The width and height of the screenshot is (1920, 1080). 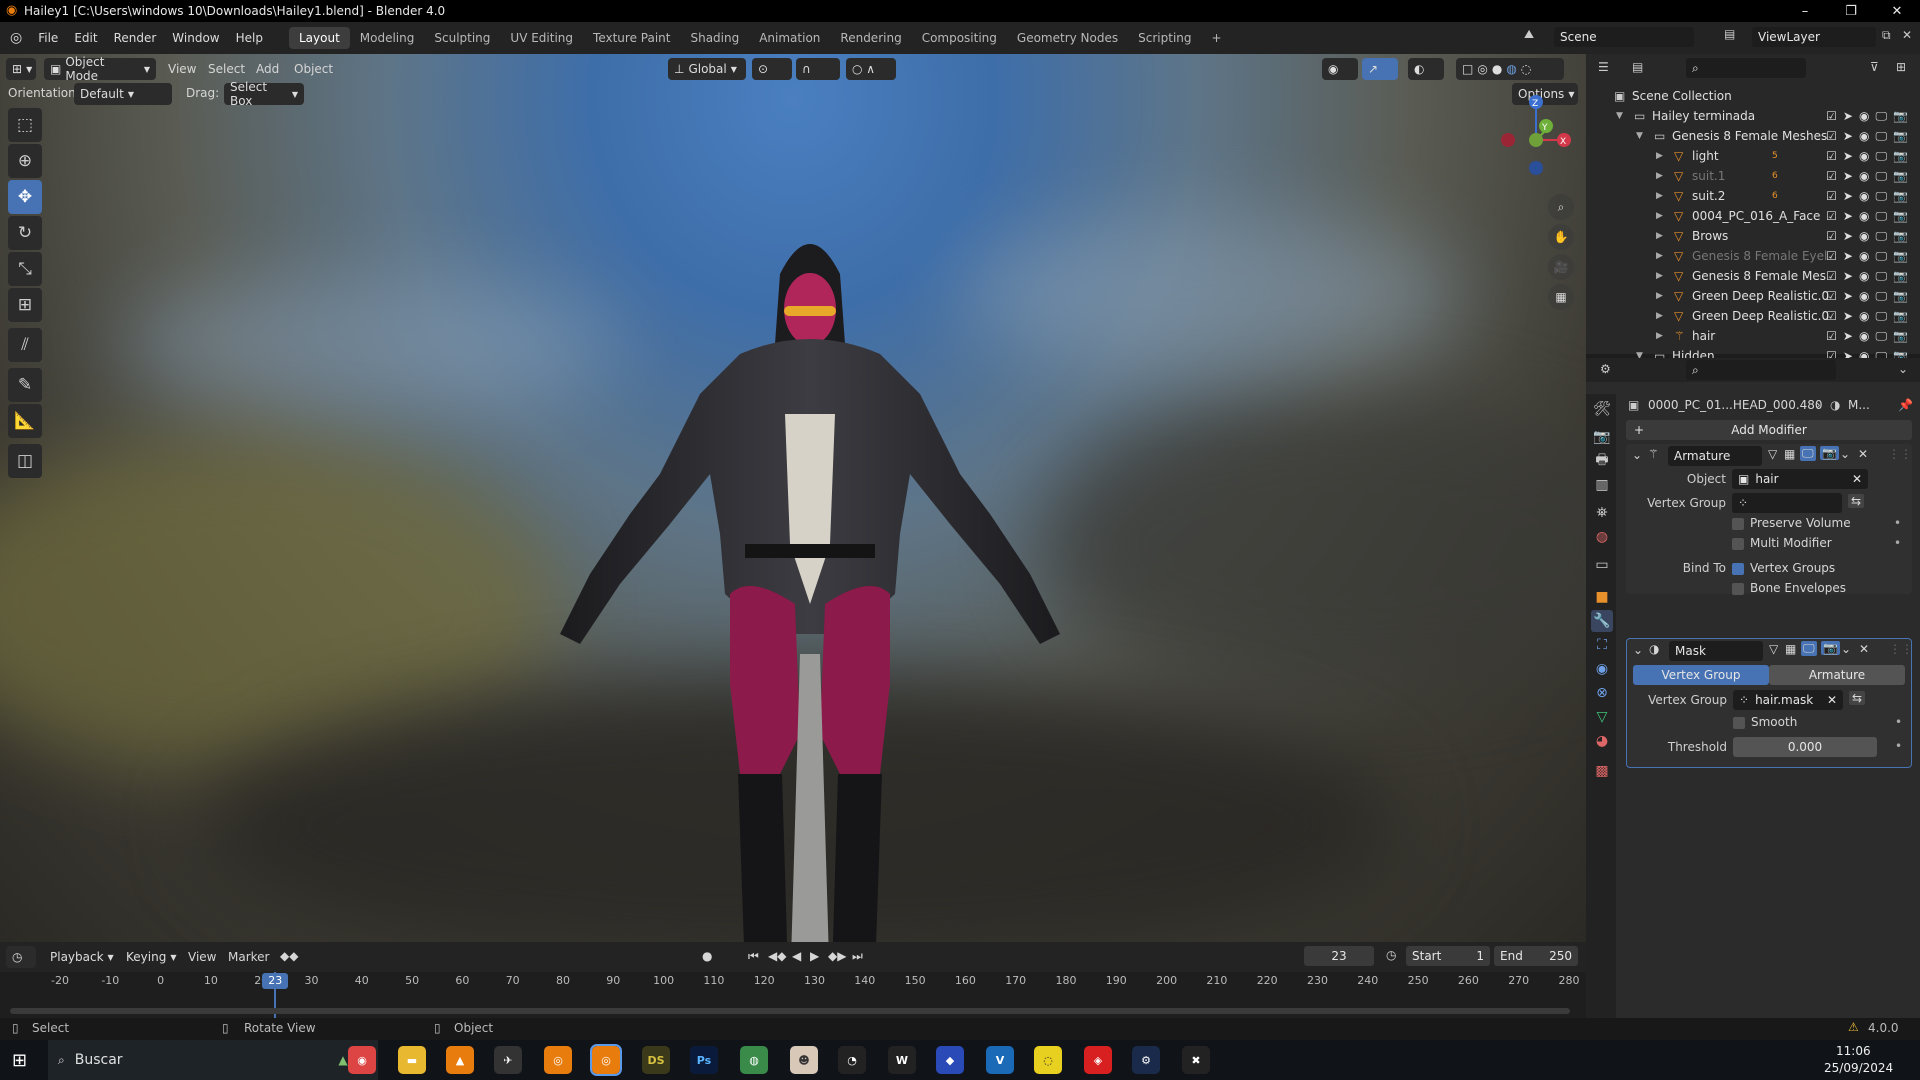 What do you see at coordinates (1602, 717) in the screenshot?
I see `data-tab-icon: ▽` at bounding box center [1602, 717].